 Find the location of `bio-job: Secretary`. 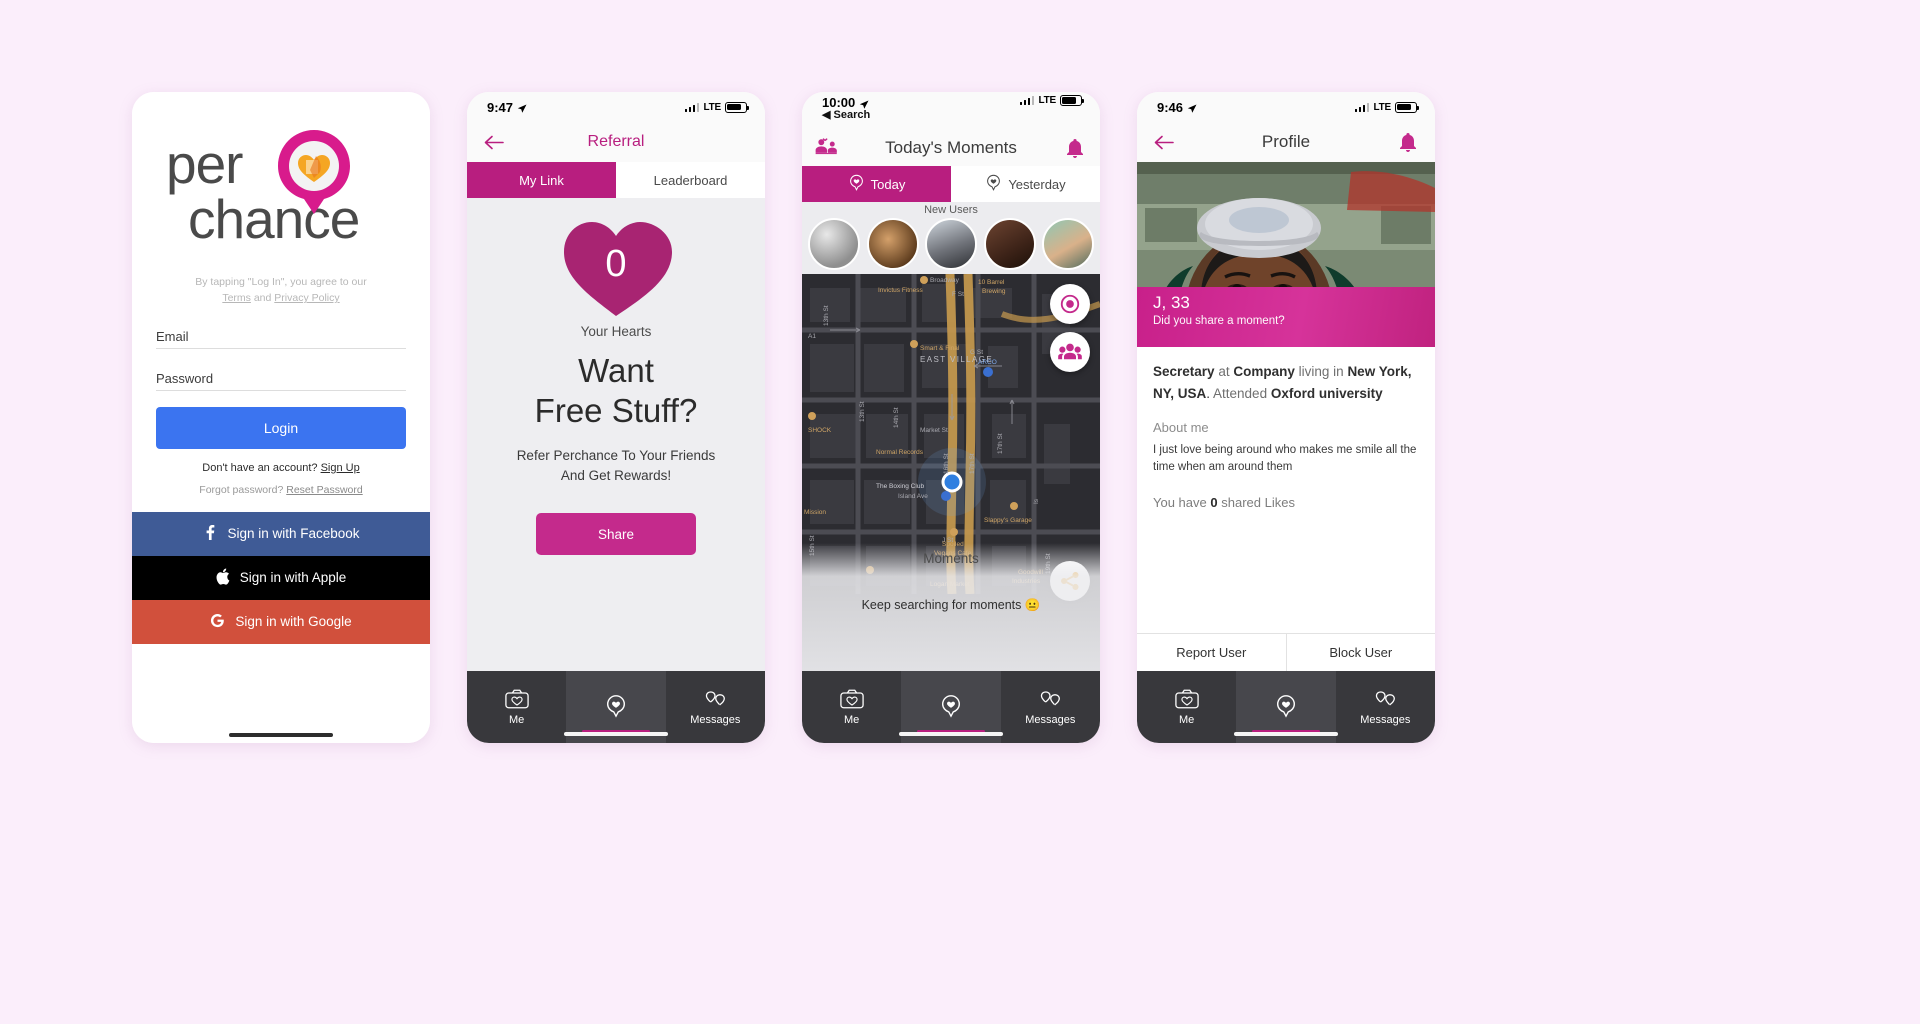

bio-job: Secretary is located at coordinates (1184, 371).